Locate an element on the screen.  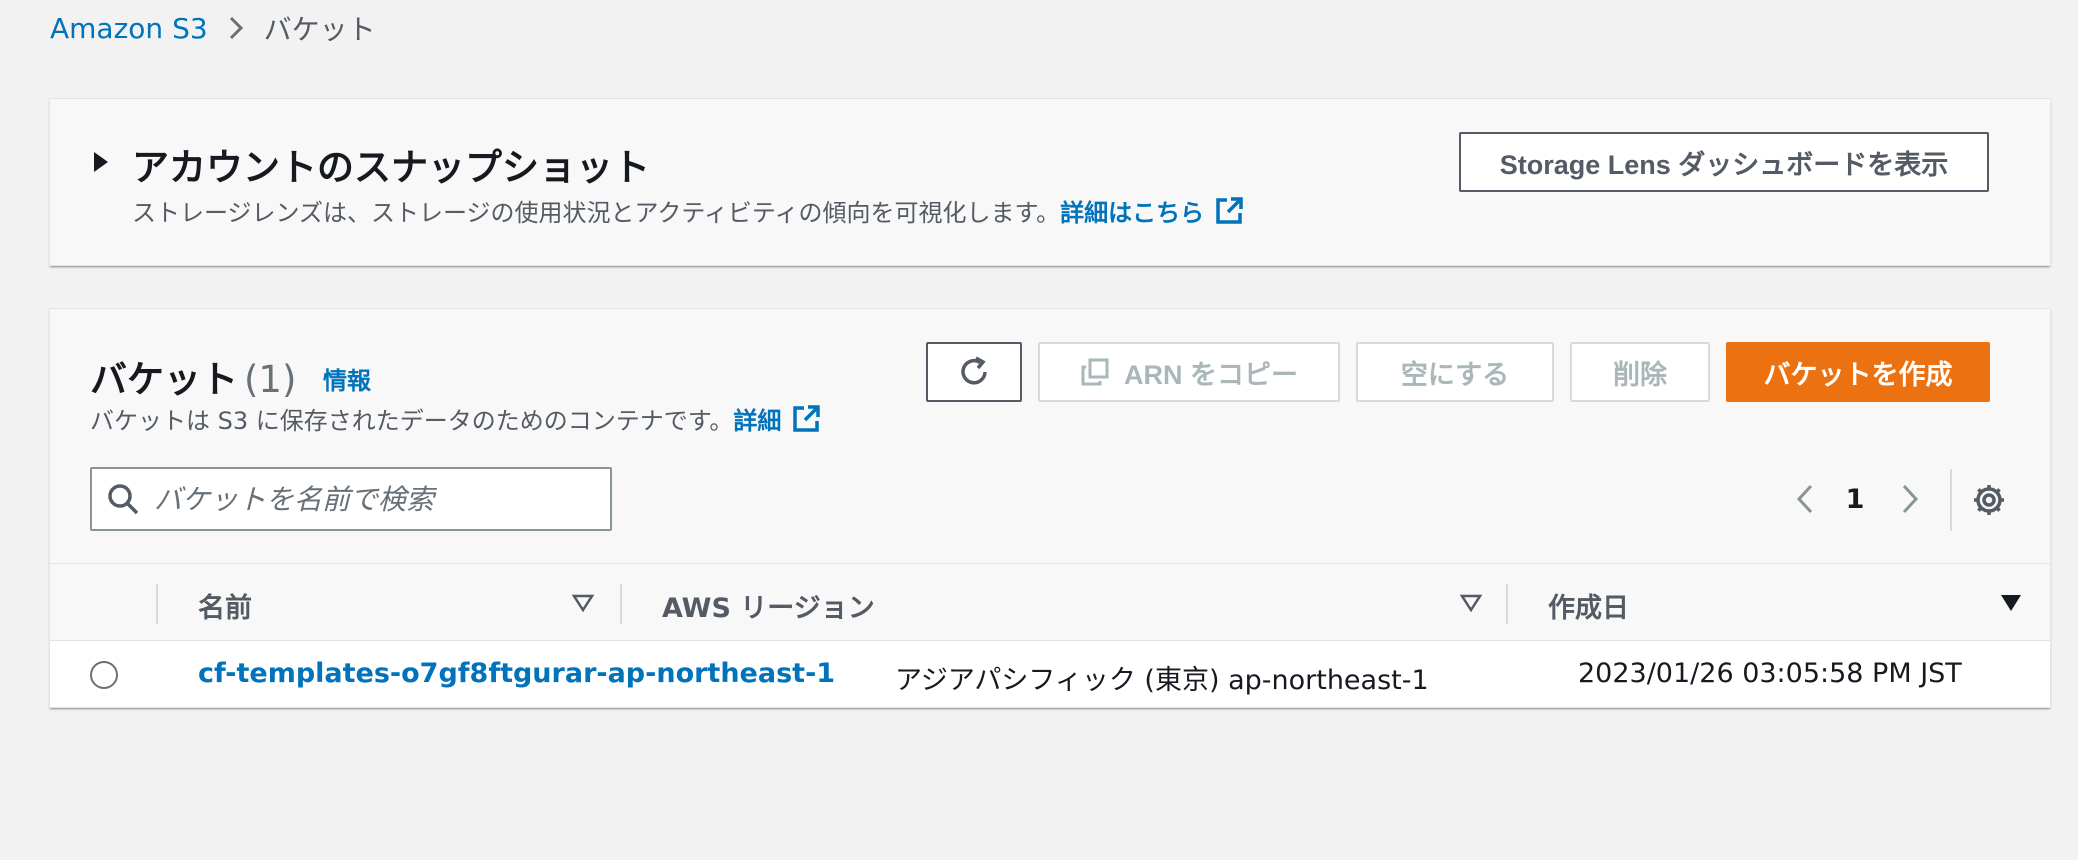
pager-divider is located at coordinates (1951, 500).